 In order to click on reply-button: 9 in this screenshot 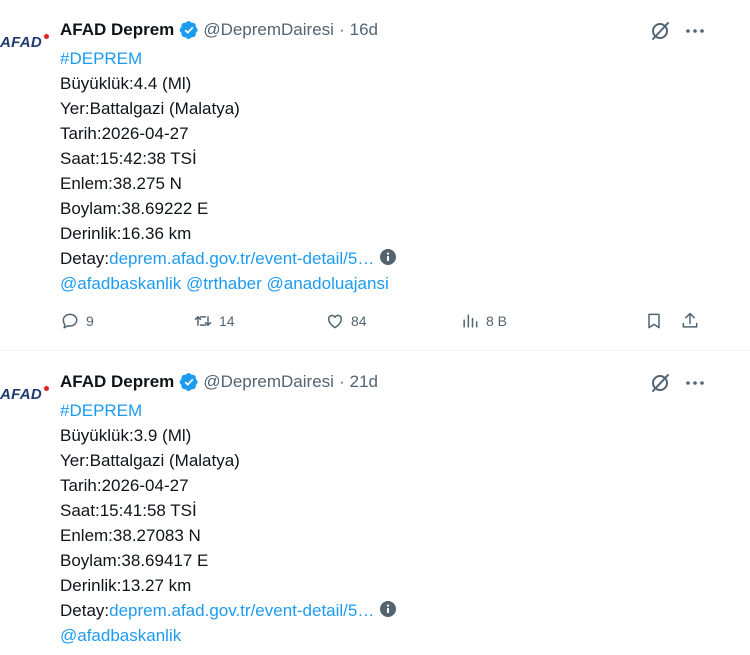, I will do `click(77, 321)`.